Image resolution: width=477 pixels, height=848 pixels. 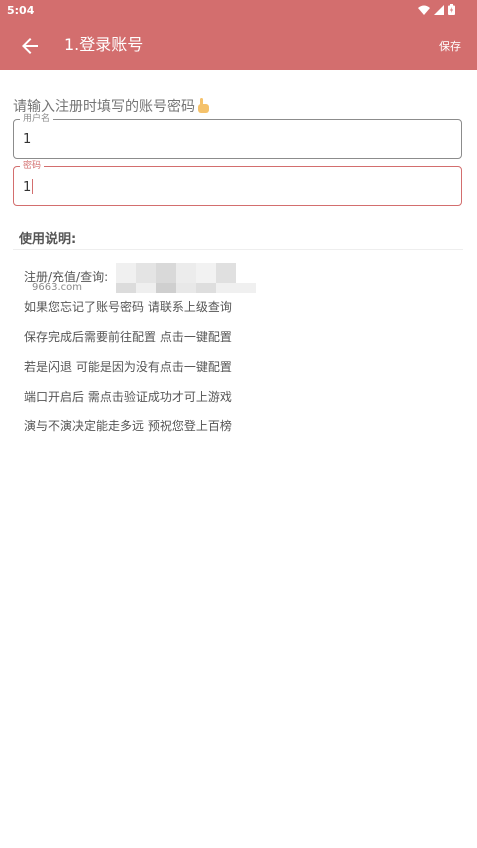 What do you see at coordinates (128, 337) in the screenshot?
I see `instruction-line-3: 保存完成后需要前往配置 点击一键配置` at bounding box center [128, 337].